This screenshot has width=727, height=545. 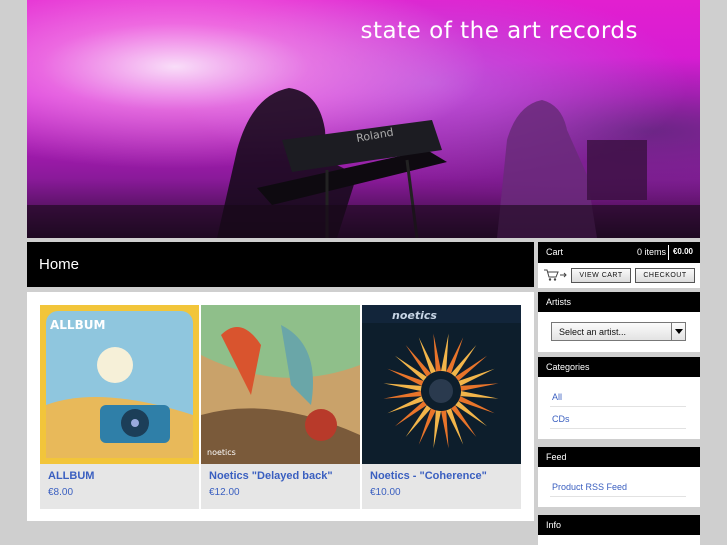 What do you see at coordinates (619, 252) in the screenshot?
I see `cart-header: Cart 0 items €0.00` at bounding box center [619, 252].